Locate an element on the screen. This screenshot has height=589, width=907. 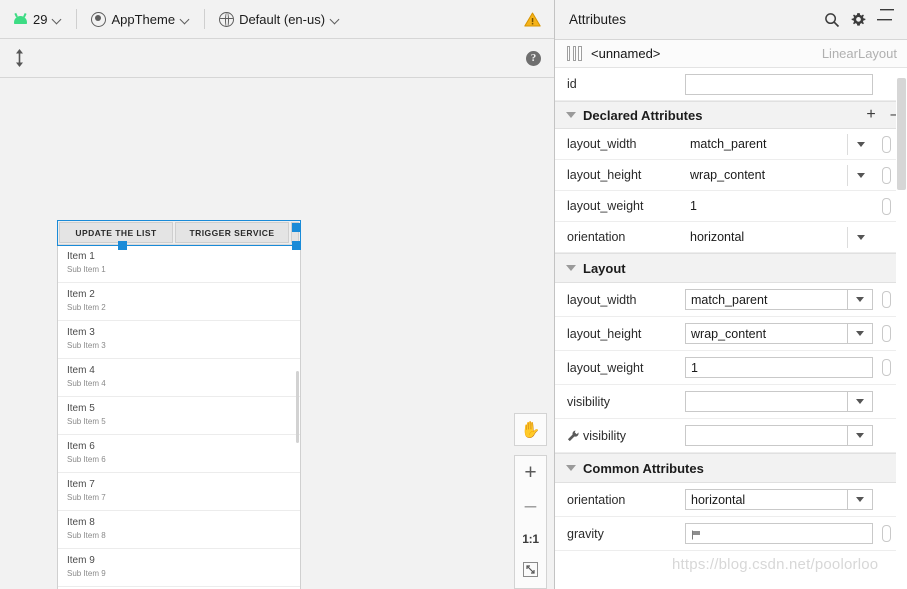
preview-list-scrollbar is located at coordinates (297, 407).